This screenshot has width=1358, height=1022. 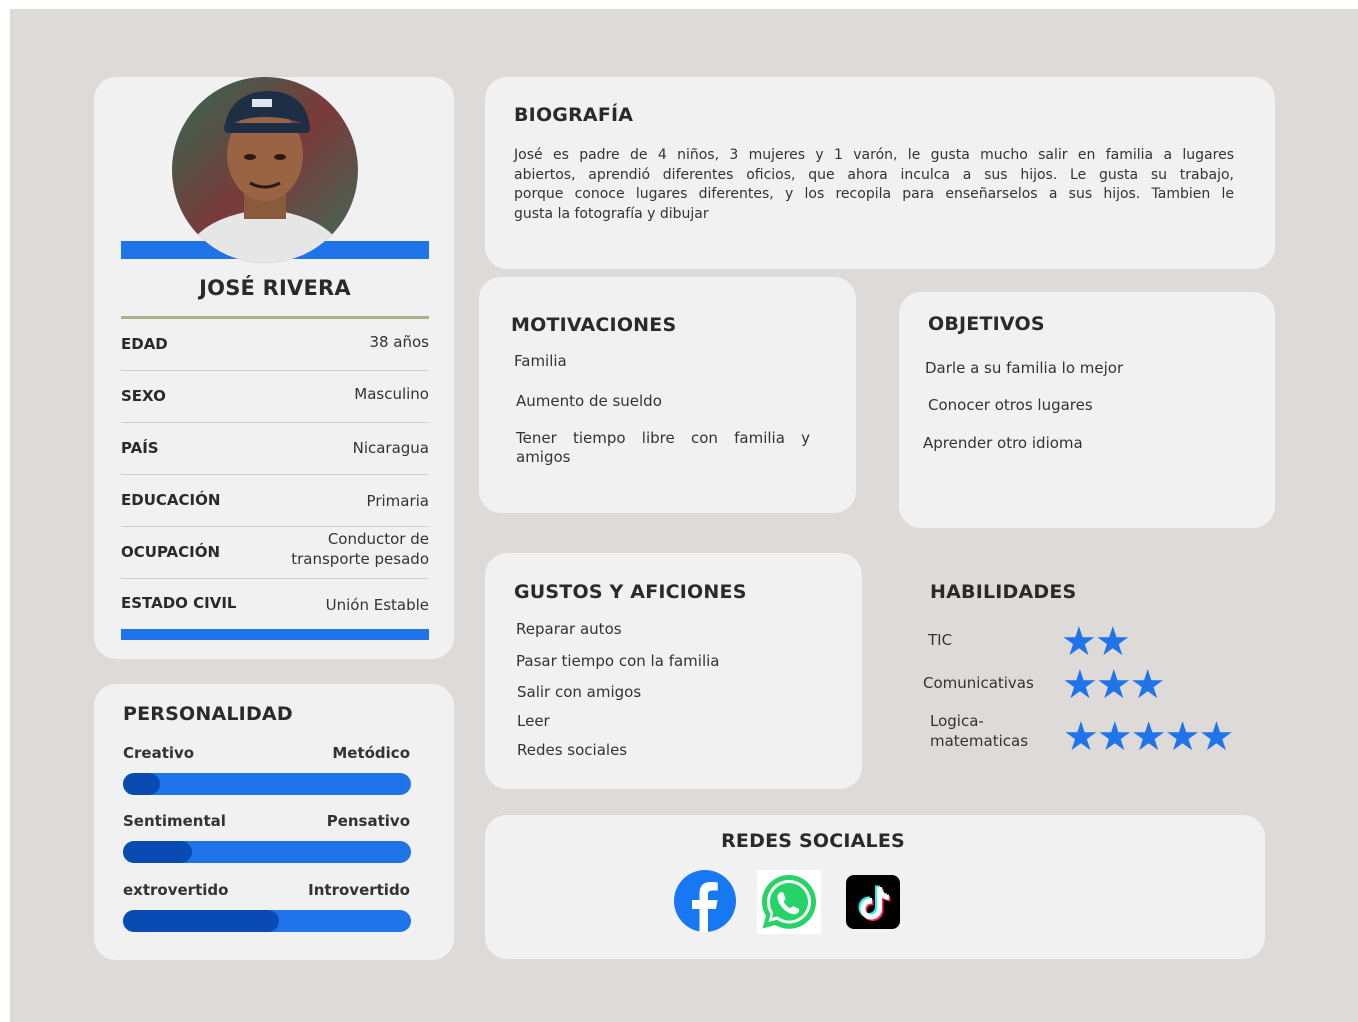 What do you see at coordinates (371, 753) in the screenshot?
I see `trait-right-label: Metódico` at bounding box center [371, 753].